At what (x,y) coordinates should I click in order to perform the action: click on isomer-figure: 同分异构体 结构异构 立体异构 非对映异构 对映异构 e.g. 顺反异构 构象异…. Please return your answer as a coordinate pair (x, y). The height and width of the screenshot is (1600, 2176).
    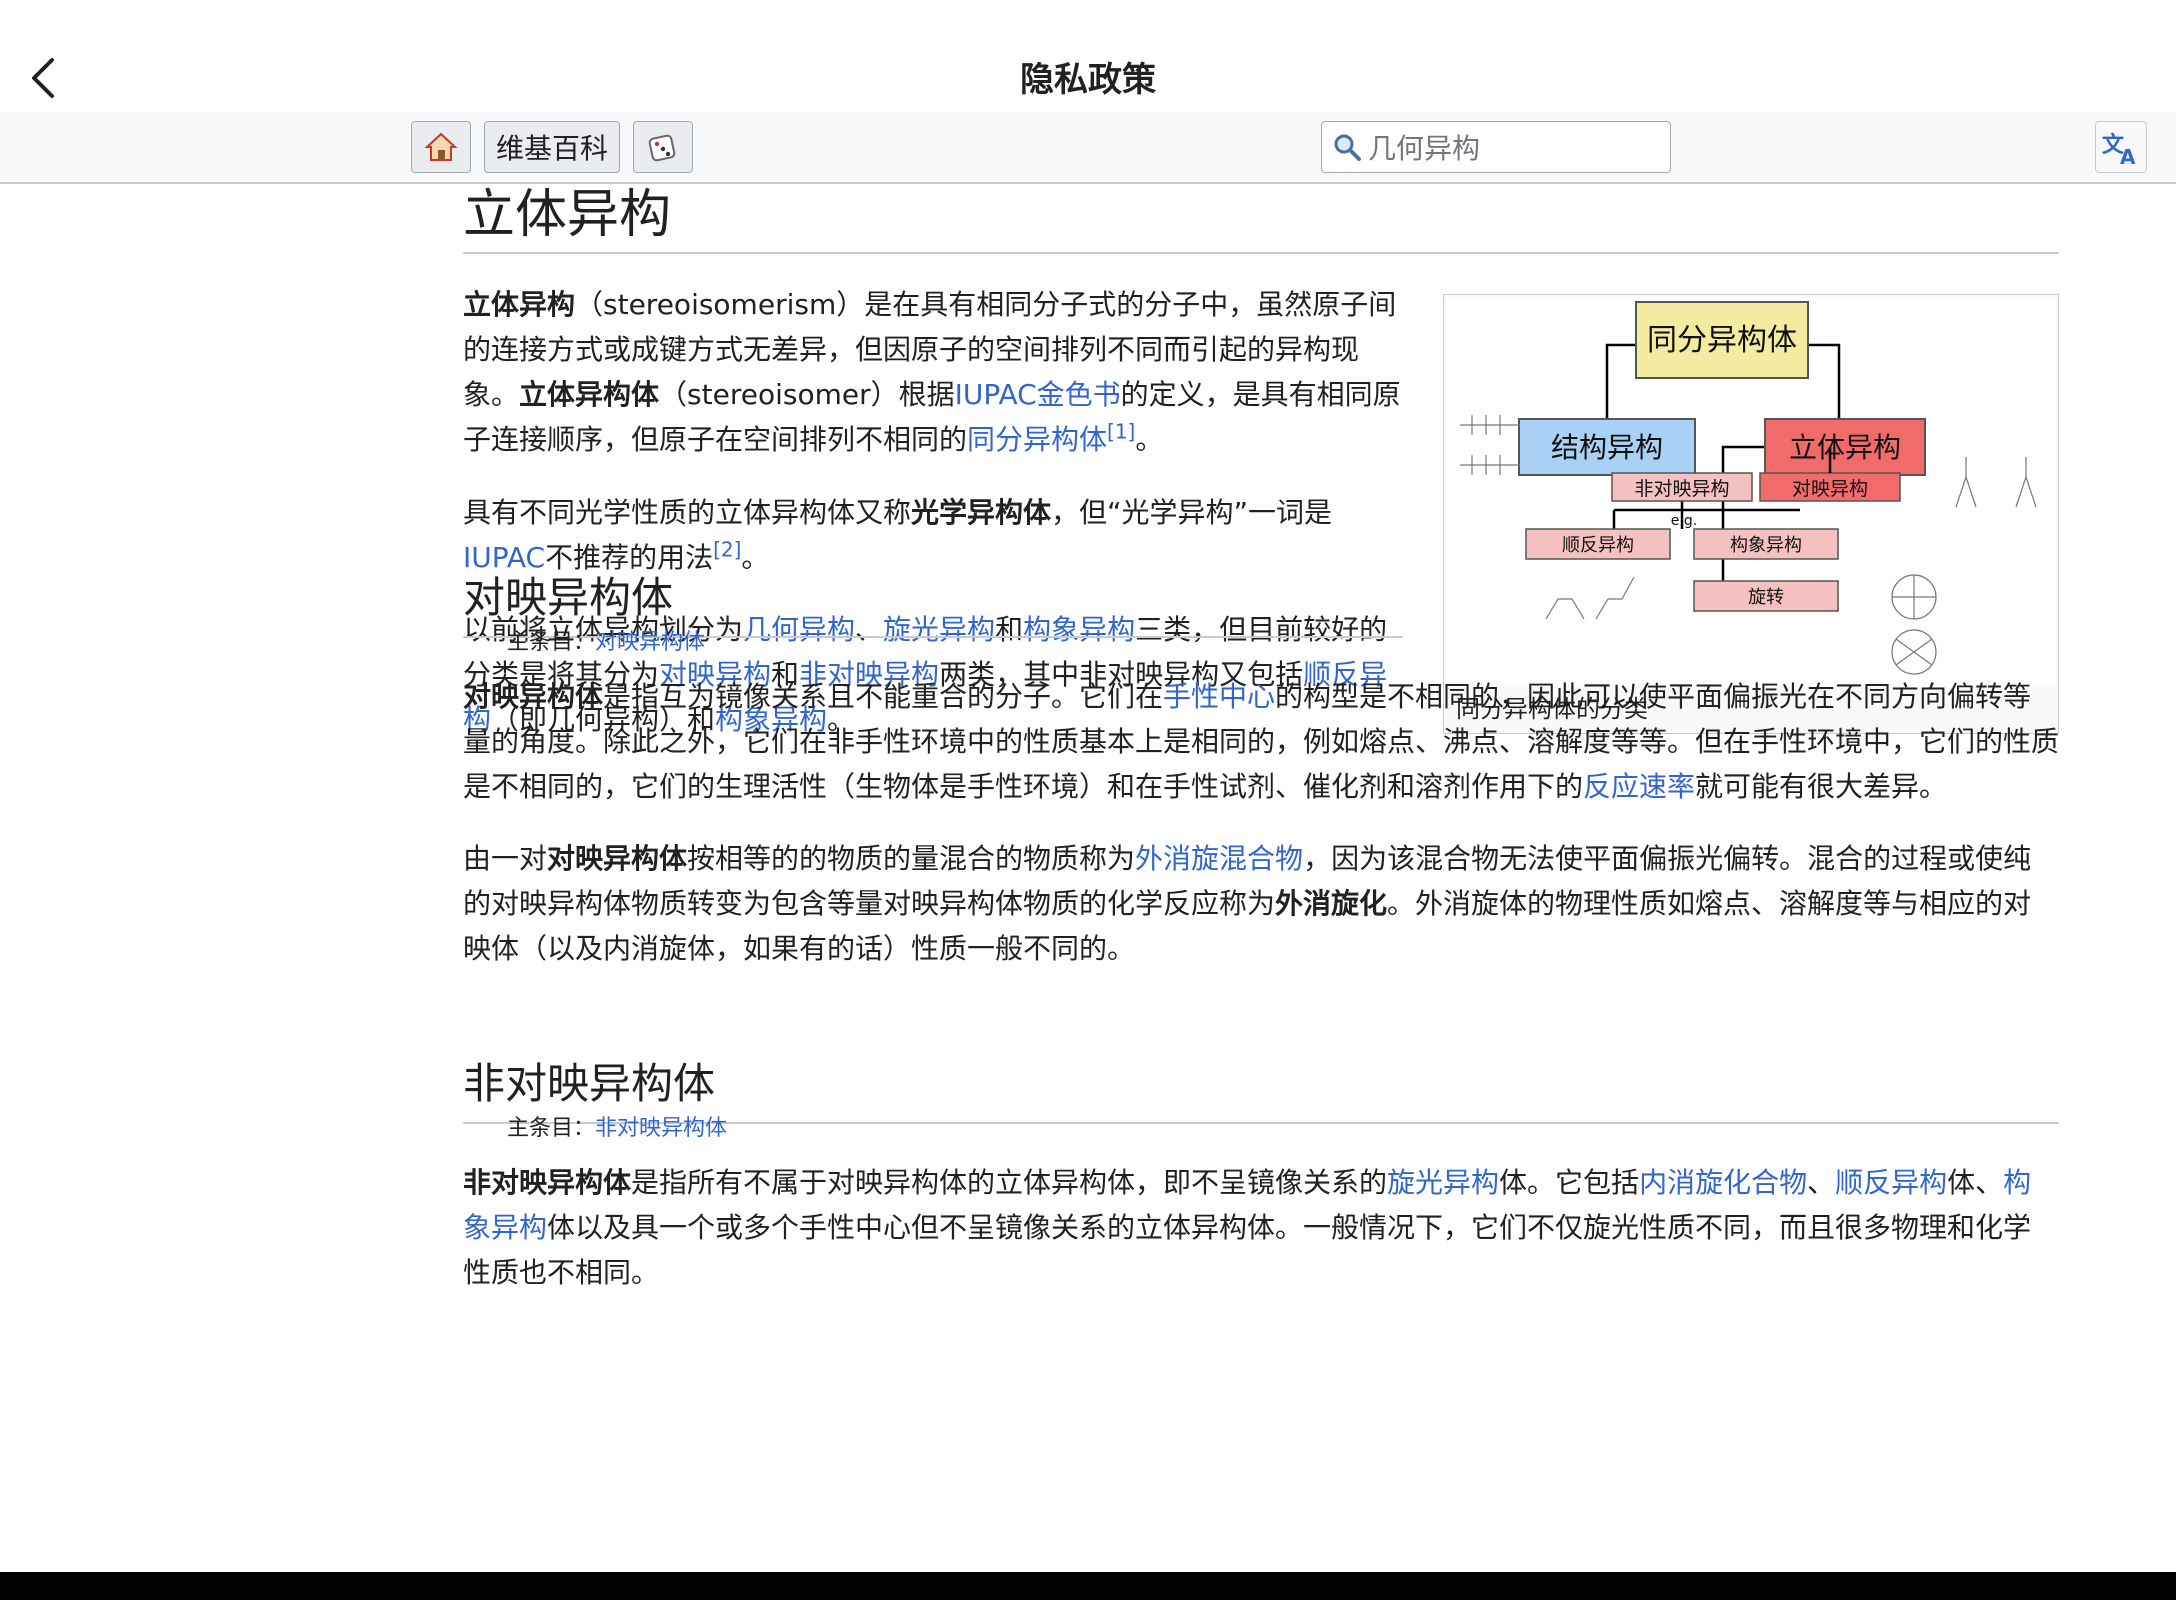
    Looking at the image, I should click on (1751, 514).